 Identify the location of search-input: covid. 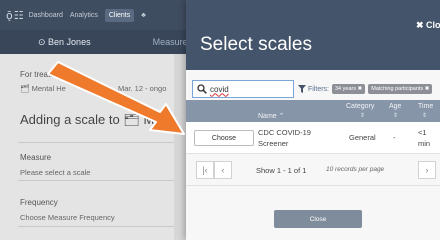
(243, 89).